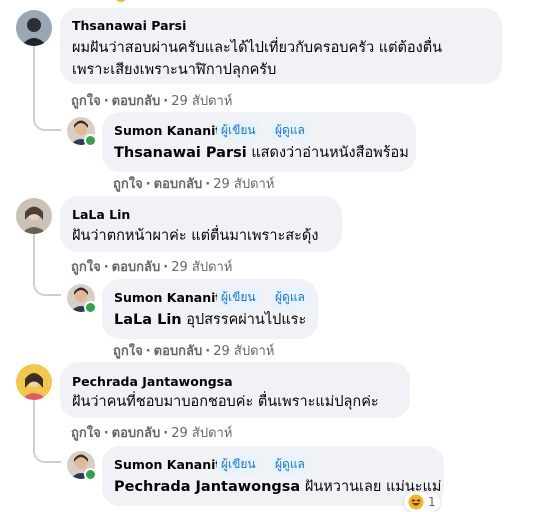  Describe the element at coordinates (174, 70) in the screenshot. I see `comment-text-line: เพราะเสียงเพราะนาฬิกาปลุกครับ` at that location.